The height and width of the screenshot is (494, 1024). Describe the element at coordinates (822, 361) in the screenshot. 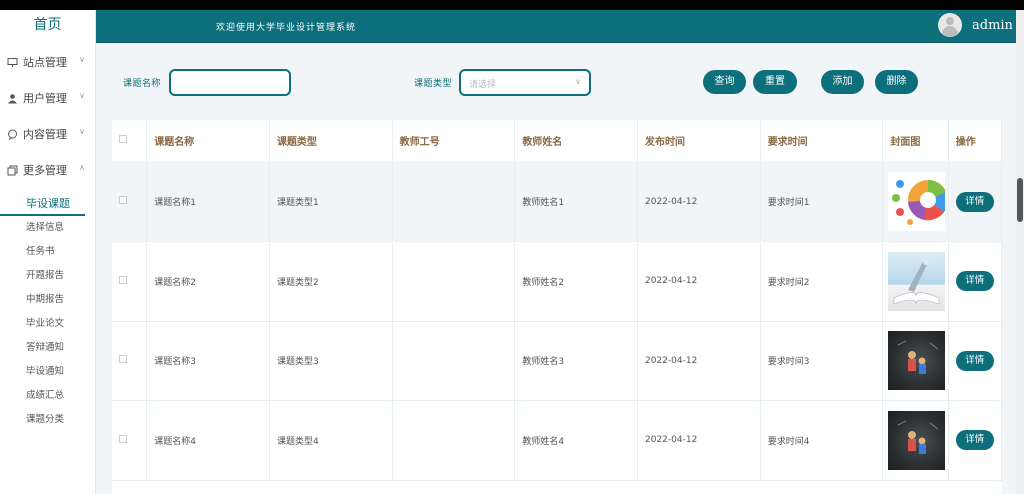

I see `cell-required-time: 要求时间3` at that location.